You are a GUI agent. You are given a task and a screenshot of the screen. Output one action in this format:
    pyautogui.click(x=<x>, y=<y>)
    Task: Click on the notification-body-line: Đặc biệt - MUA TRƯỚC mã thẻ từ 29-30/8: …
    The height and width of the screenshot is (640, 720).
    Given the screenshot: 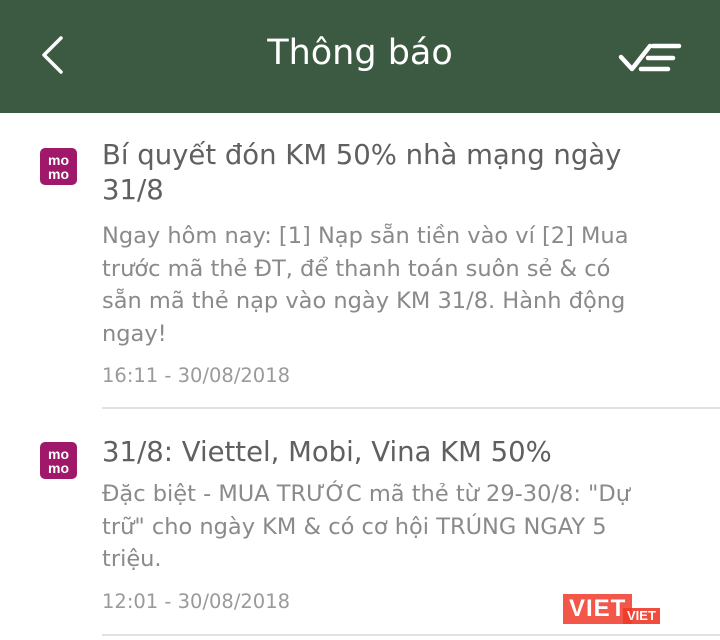 What is the action you would take?
    pyautogui.click(x=366, y=494)
    